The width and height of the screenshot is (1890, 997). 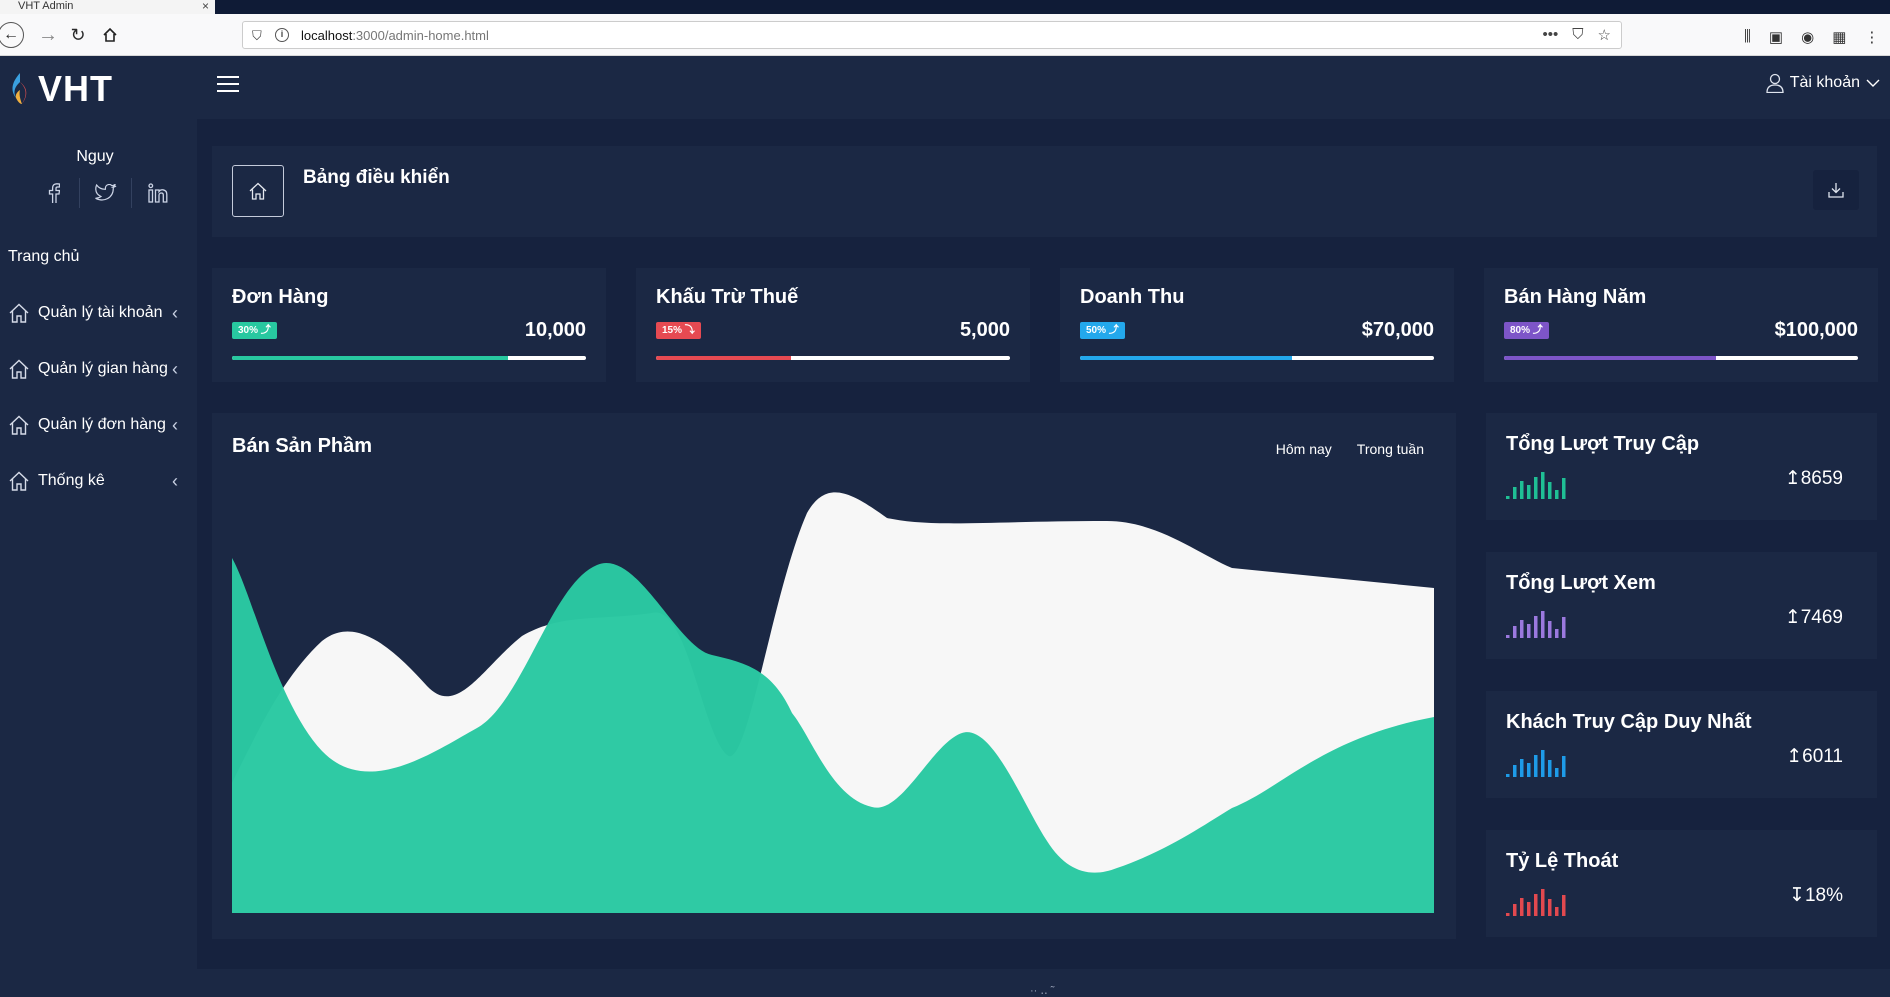 What do you see at coordinates (1350, 449) in the screenshot?
I see `chart-tabs: Hôm nay Trong tuần` at bounding box center [1350, 449].